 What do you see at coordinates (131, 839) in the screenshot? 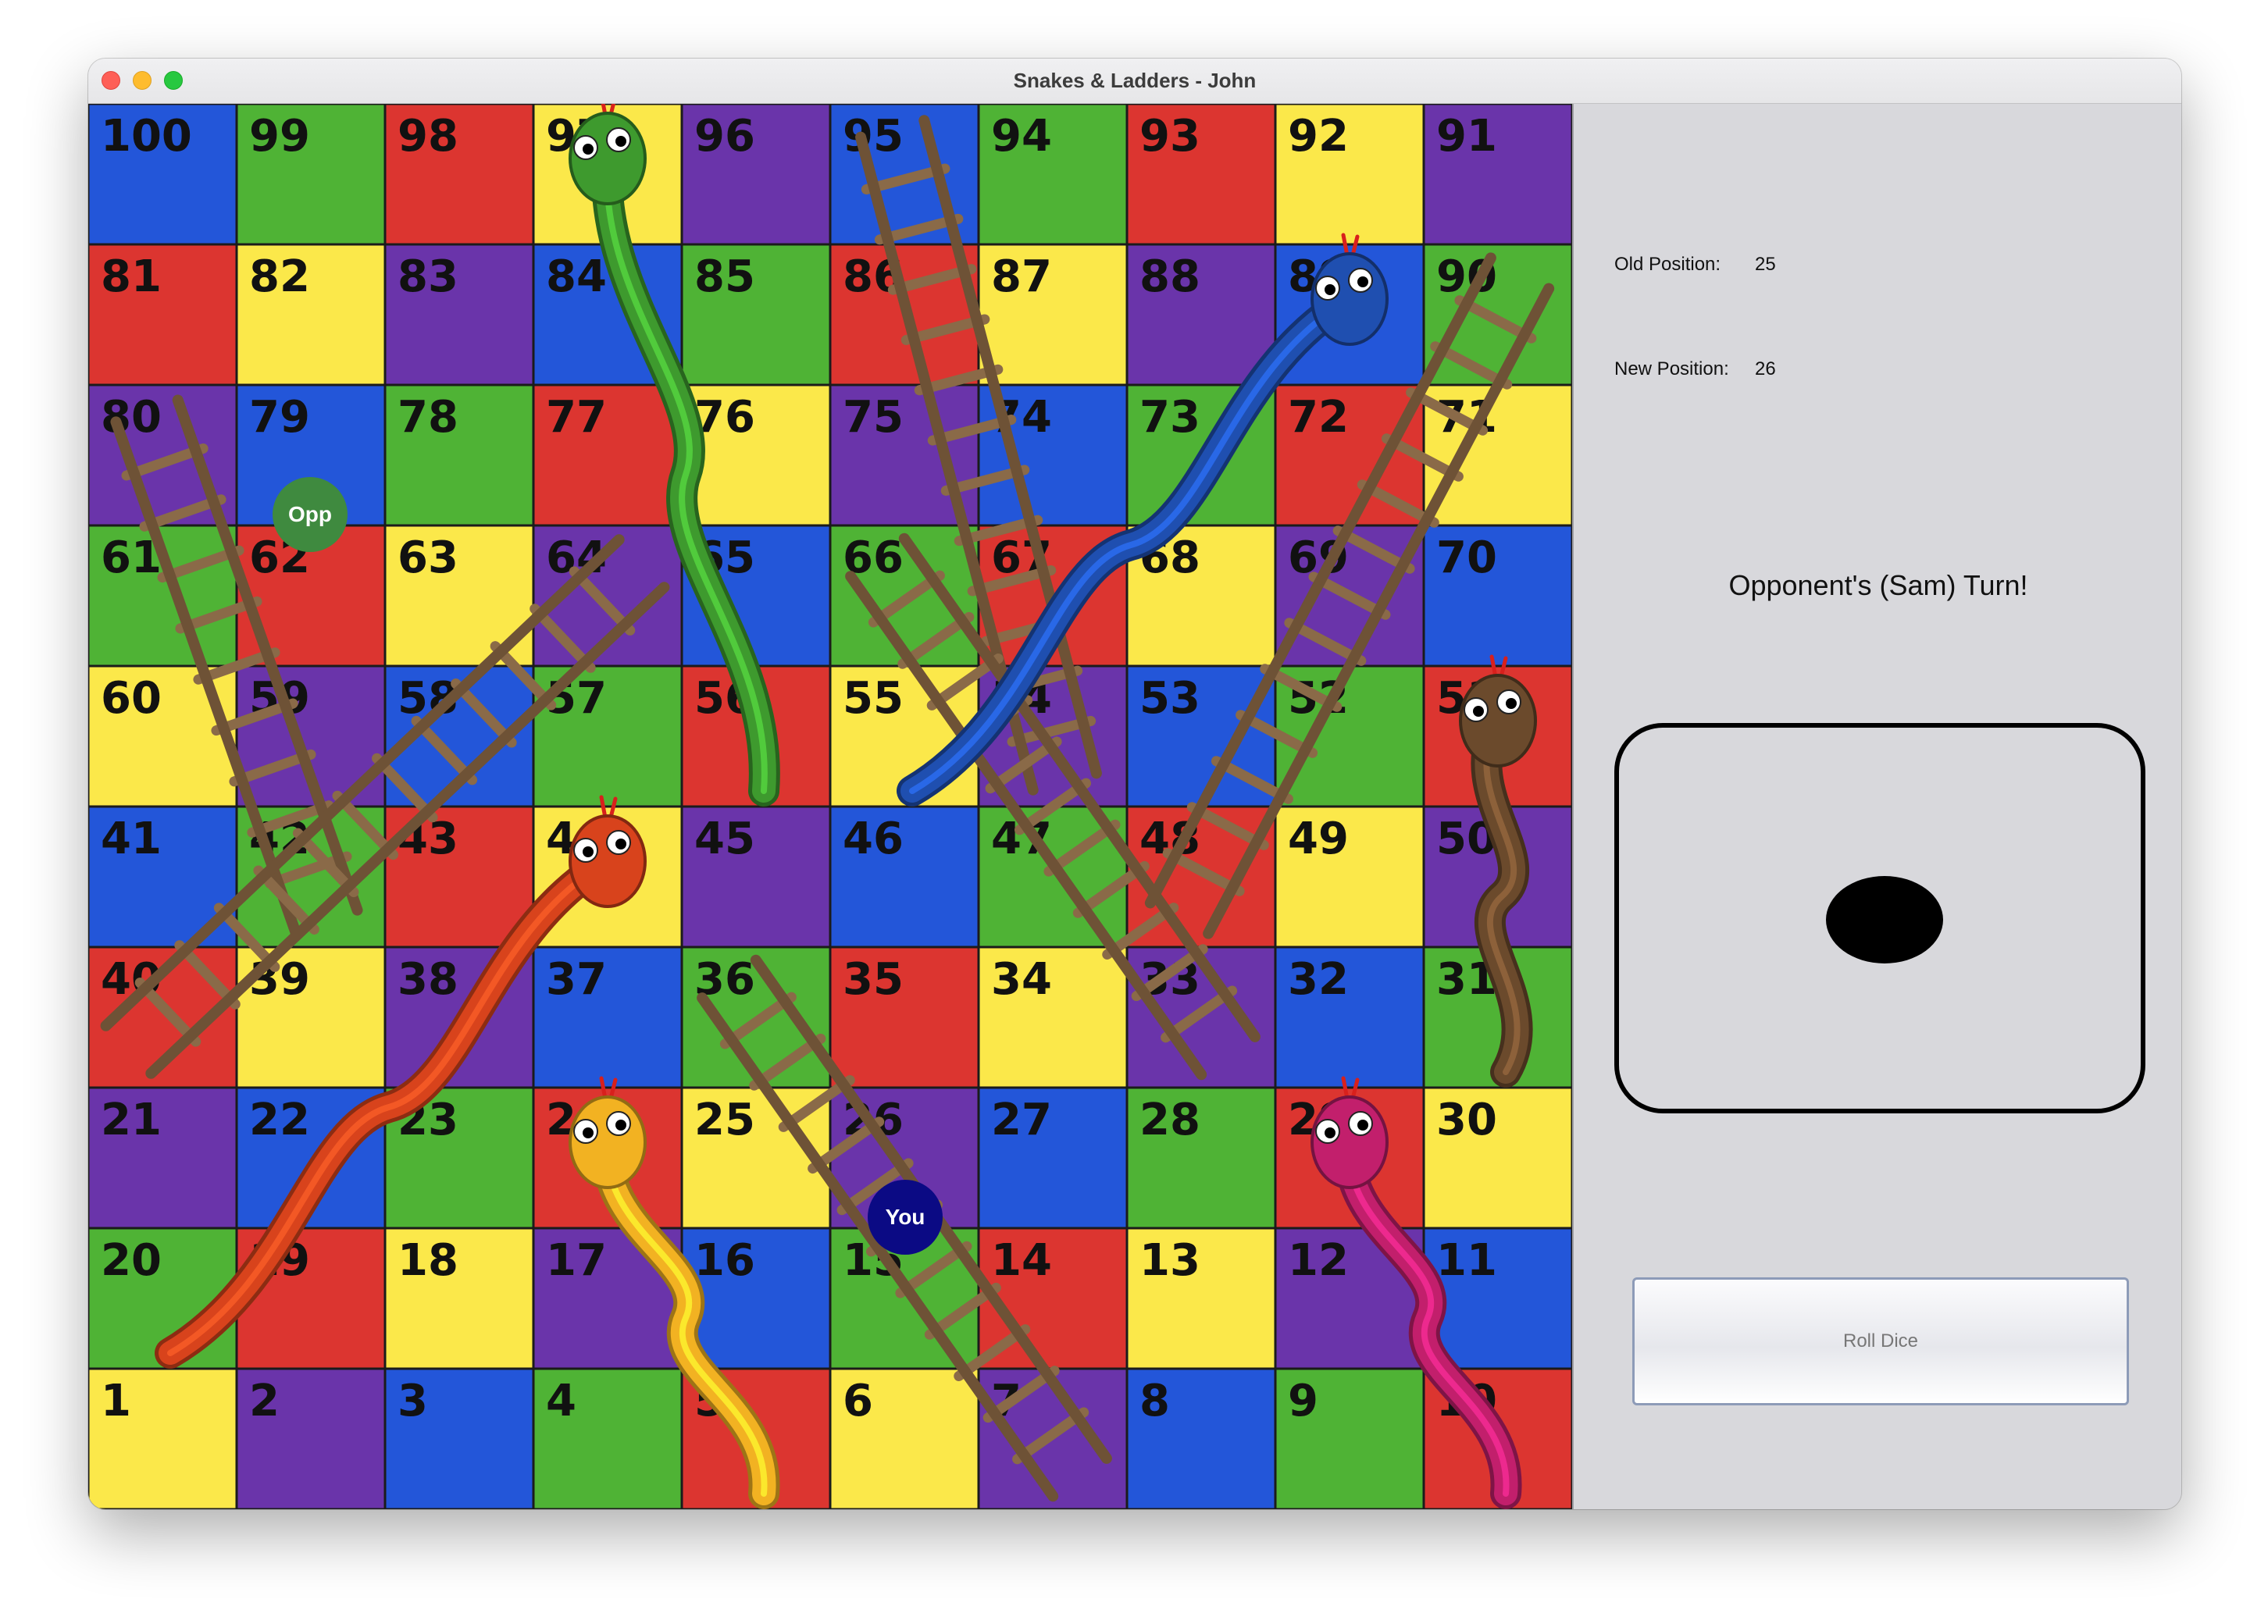
I see `square-number: 41` at bounding box center [131, 839].